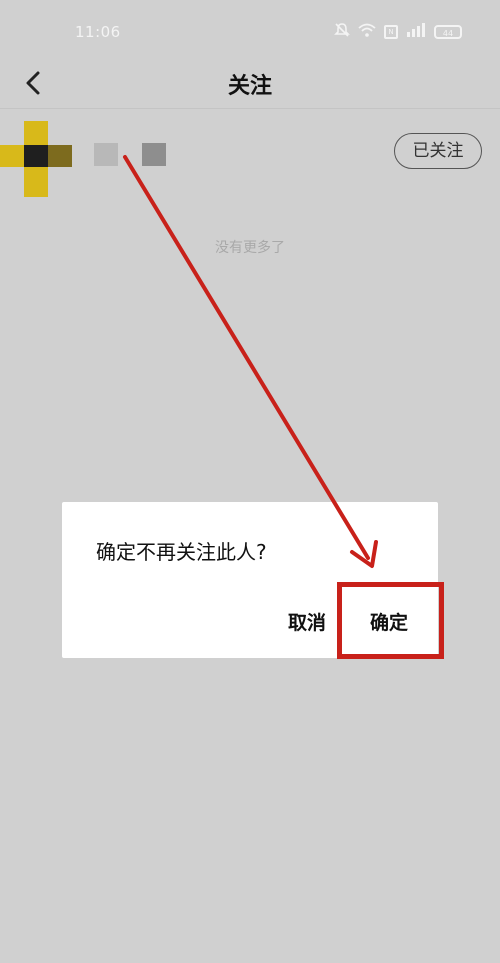 This screenshot has height=963, width=500. I want to click on nfc-icon: N, so click(391, 32).